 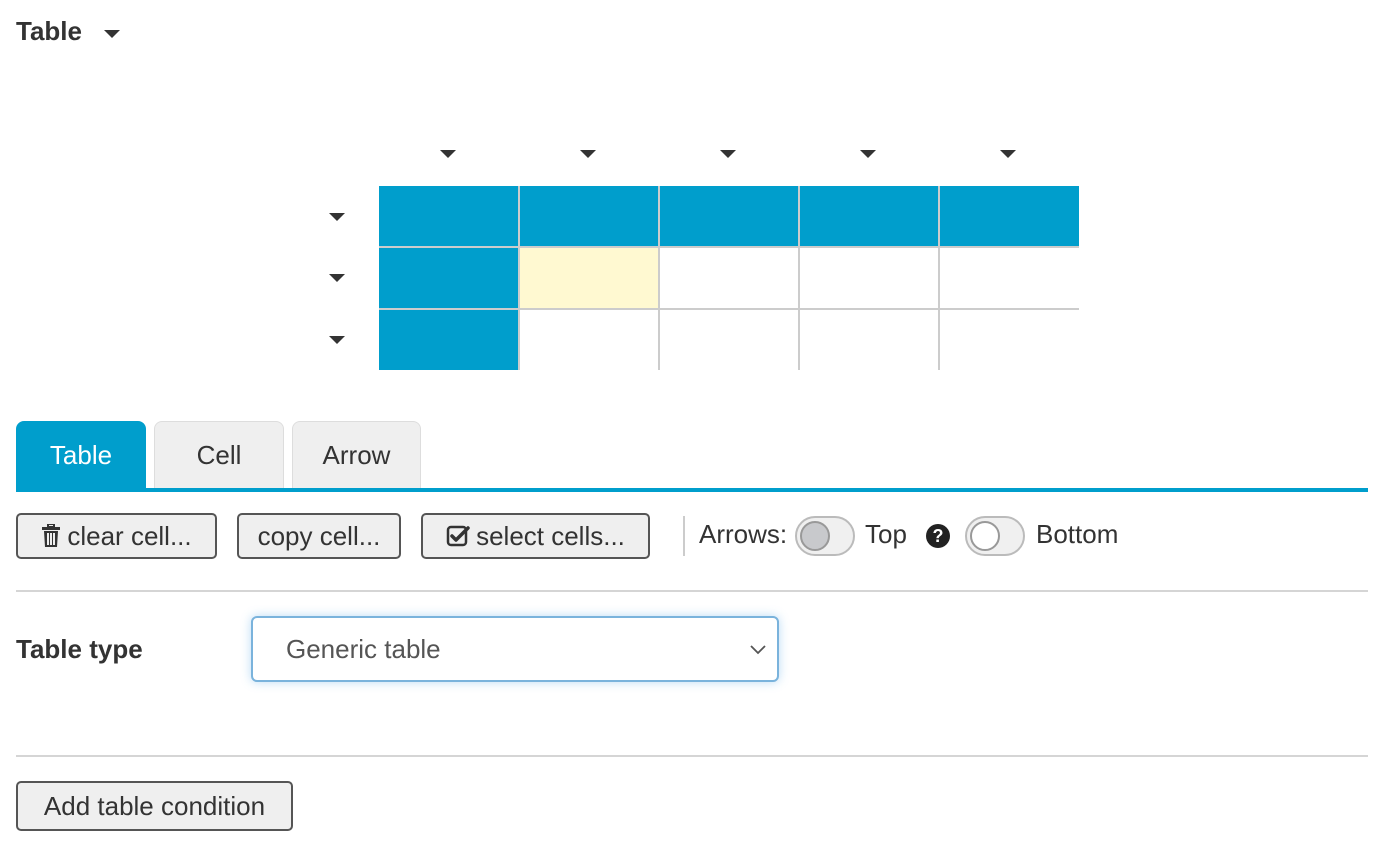 I want to click on bottom-arrows-toggle, so click(x=995, y=536).